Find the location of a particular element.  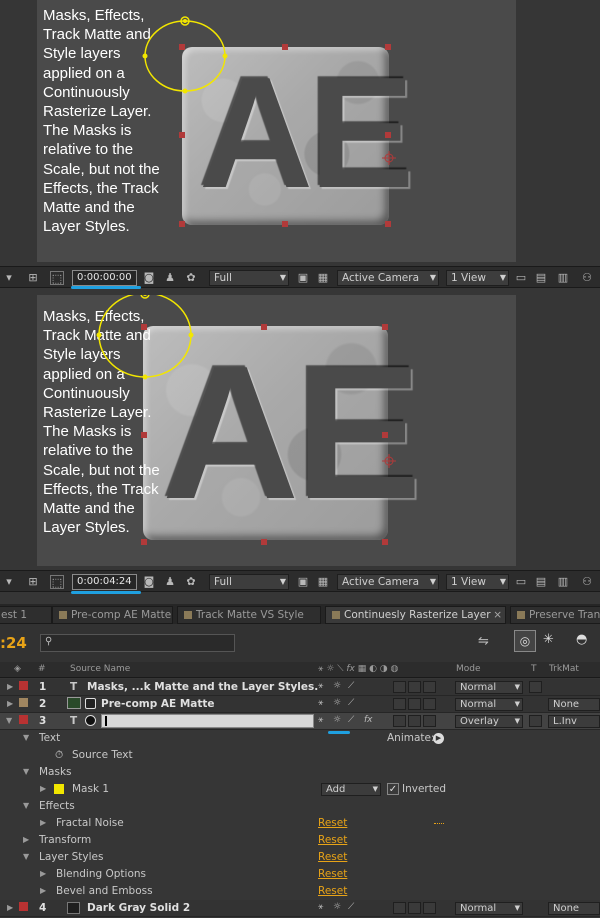

current-timecode: 0:00:04:24 is located at coordinates (104, 582).